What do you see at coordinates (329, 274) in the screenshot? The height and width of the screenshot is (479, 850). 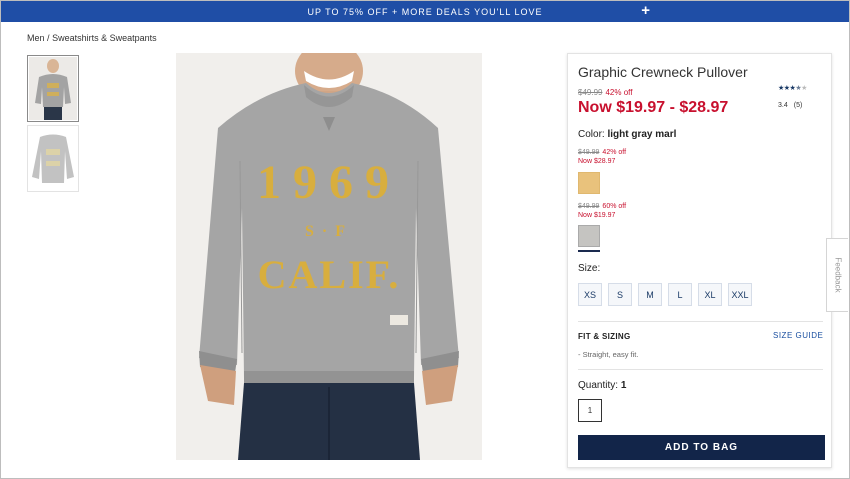 I see `print-bottom: CALIF.` at bounding box center [329, 274].